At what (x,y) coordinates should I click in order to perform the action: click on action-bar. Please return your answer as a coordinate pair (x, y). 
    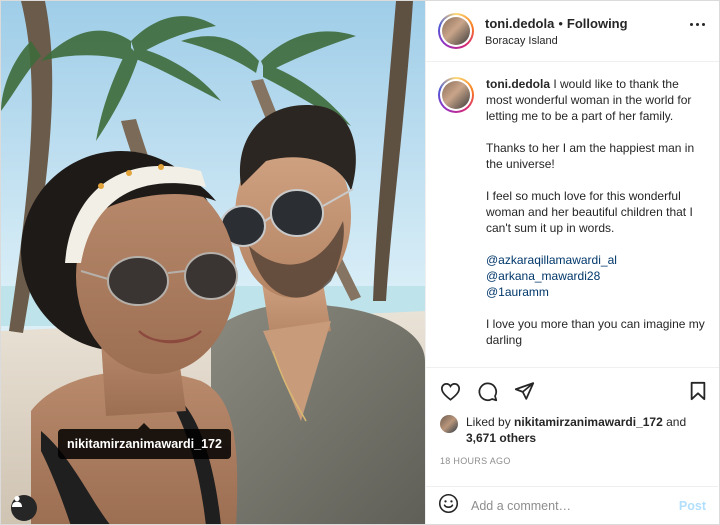
    Looking at the image, I should click on (572, 391).